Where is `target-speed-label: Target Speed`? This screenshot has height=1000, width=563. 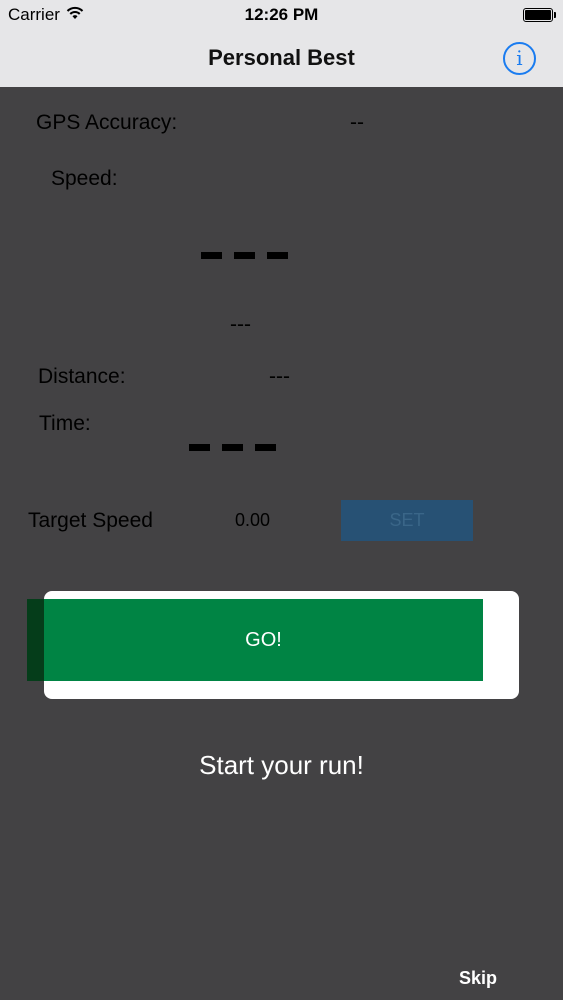
target-speed-label: Target Speed is located at coordinates (90, 520).